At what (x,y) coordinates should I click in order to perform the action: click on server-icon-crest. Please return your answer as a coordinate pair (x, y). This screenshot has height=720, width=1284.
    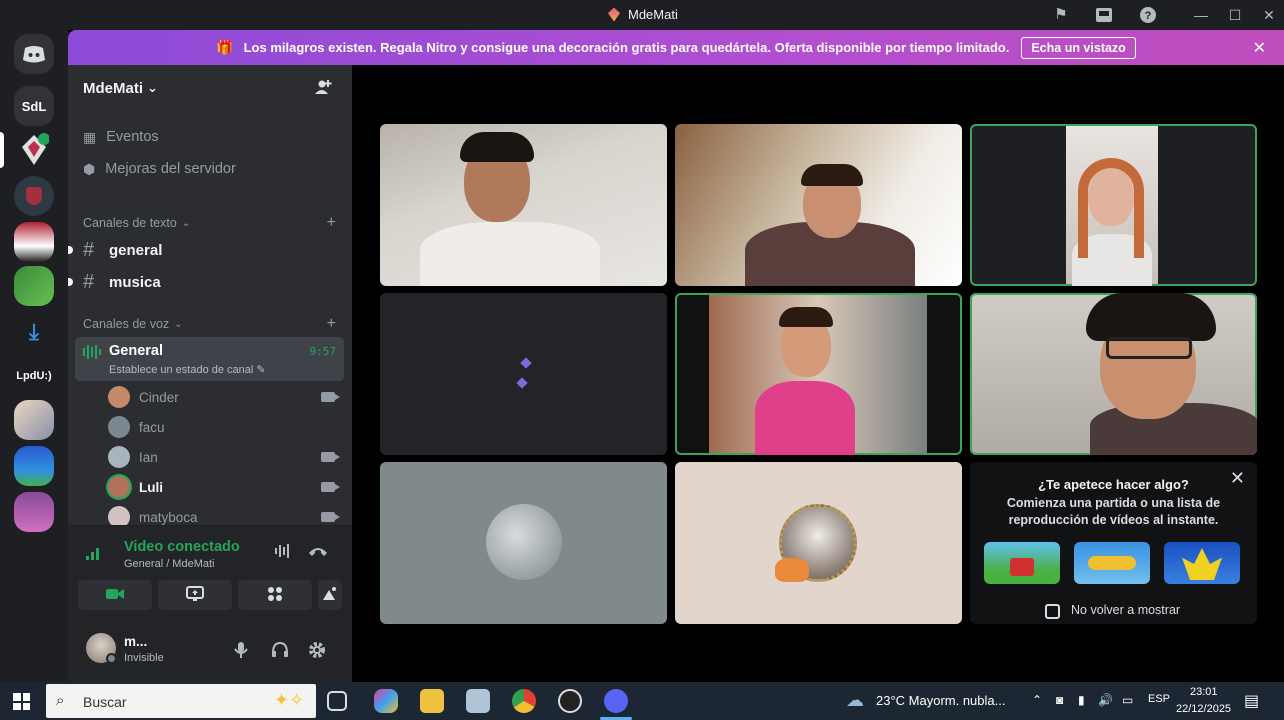
    Looking at the image, I should click on (34, 196).